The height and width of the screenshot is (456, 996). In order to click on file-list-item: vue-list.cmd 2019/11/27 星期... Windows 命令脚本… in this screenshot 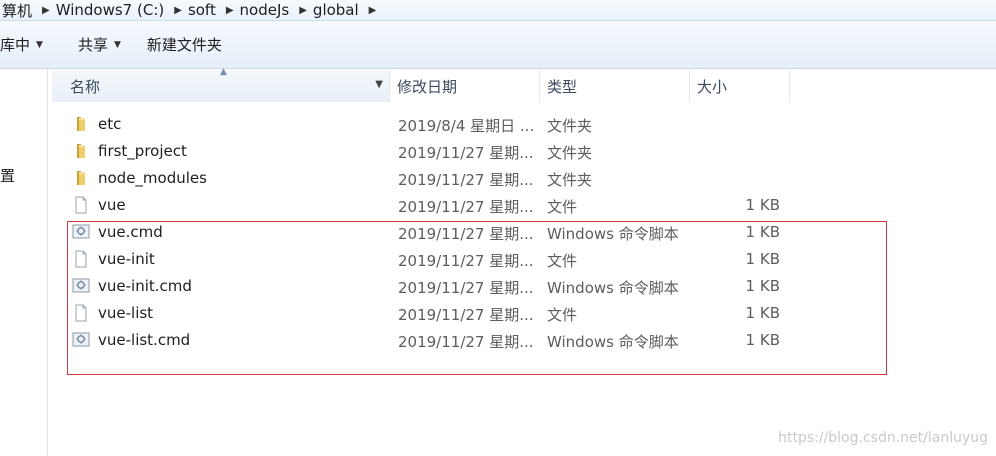, I will do `click(432, 340)`.